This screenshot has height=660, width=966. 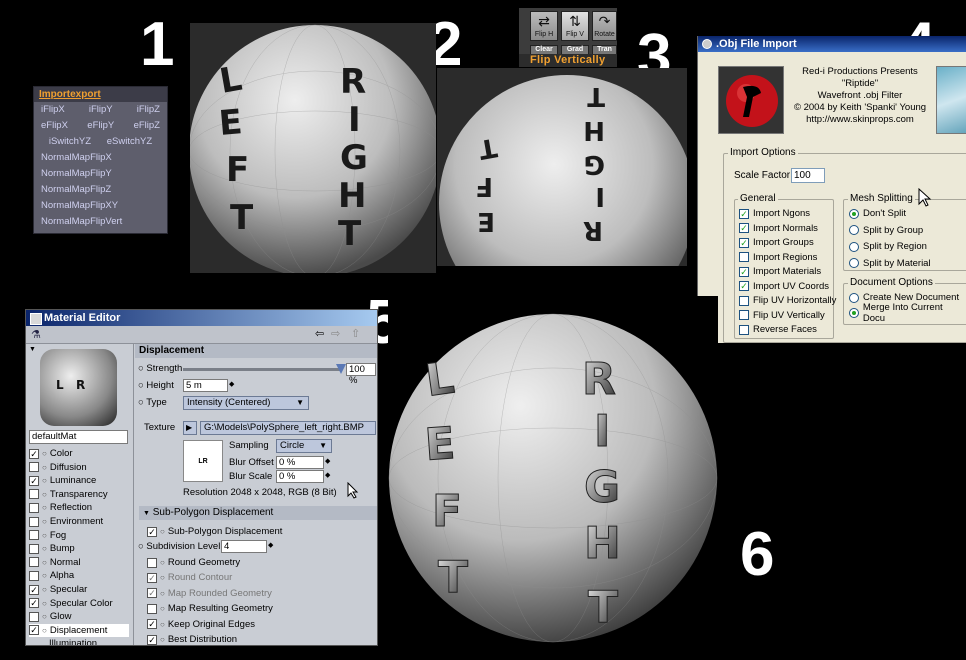 What do you see at coordinates (890, 263) in the screenshot?
I see `split-by-material-radio: Split by Material` at bounding box center [890, 263].